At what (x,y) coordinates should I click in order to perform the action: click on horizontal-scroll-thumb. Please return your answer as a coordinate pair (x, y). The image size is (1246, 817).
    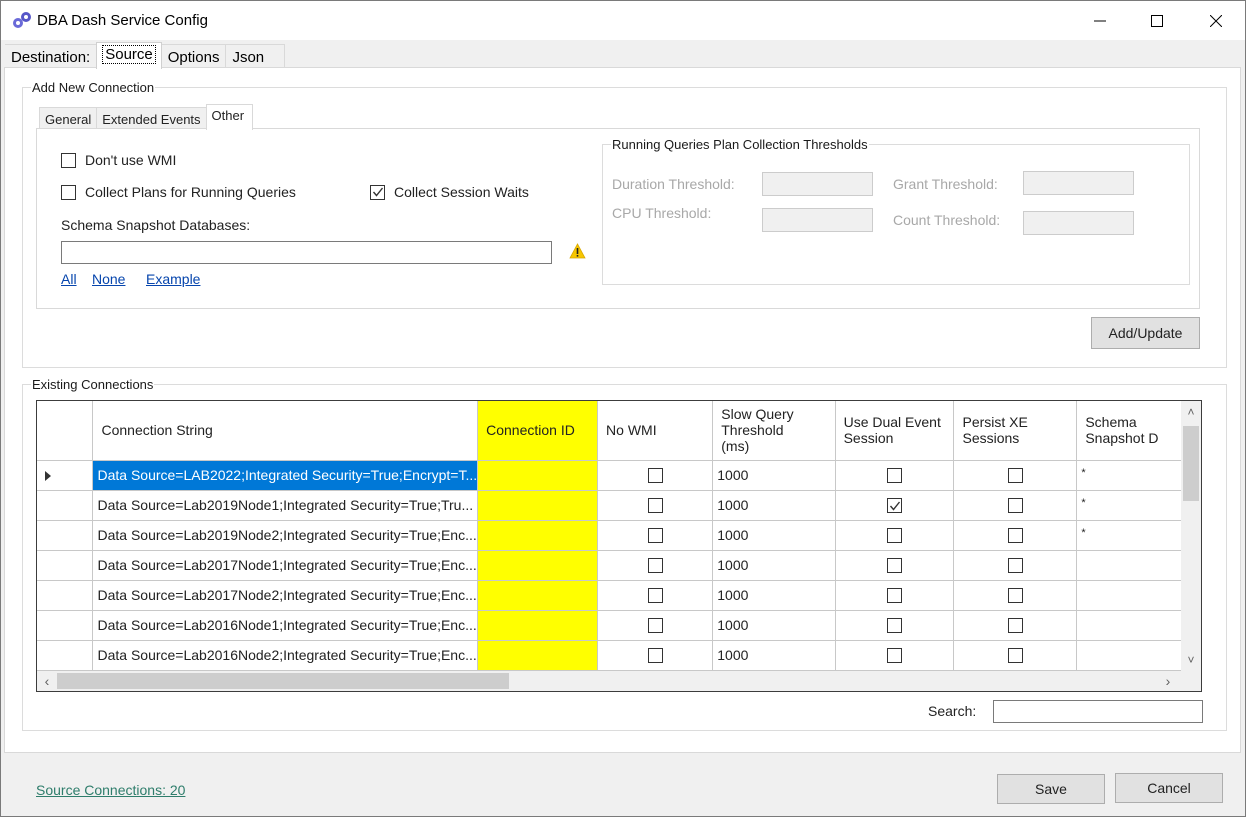
    Looking at the image, I should click on (283, 681).